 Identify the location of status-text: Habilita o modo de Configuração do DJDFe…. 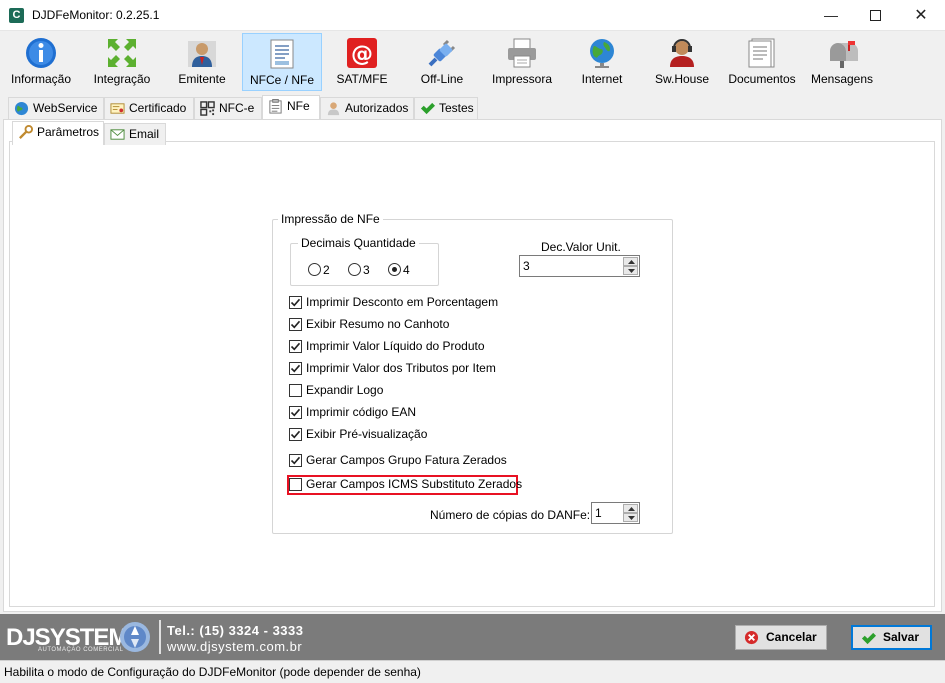
(212, 672).